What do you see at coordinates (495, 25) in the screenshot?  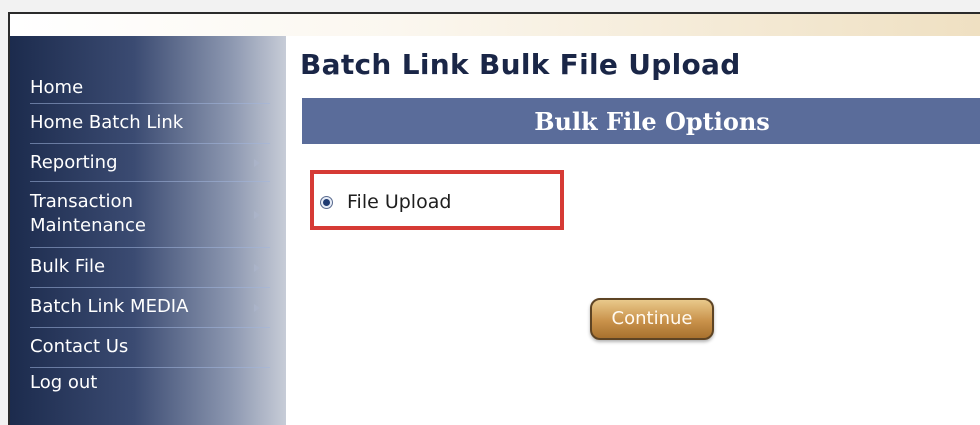 I see `top-banner` at bounding box center [495, 25].